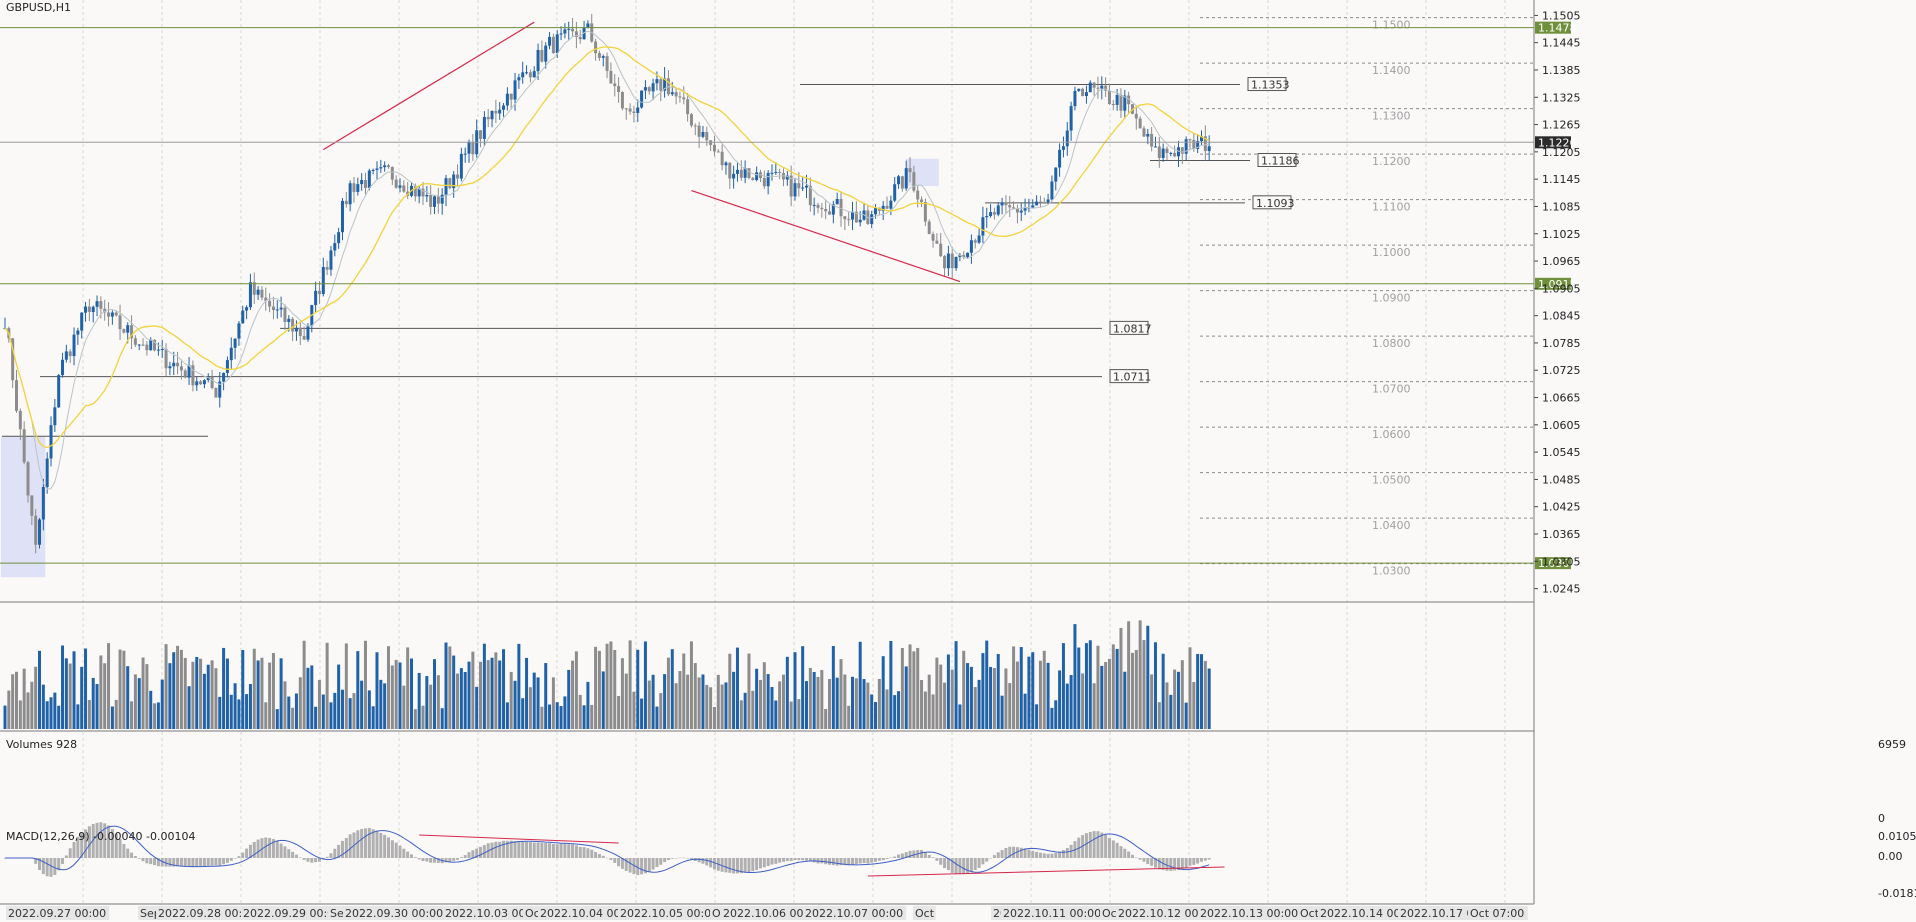 This screenshot has height=922, width=1916. I want to click on time-axis-label: 2022.09.27 00:00, so click(57, 913).